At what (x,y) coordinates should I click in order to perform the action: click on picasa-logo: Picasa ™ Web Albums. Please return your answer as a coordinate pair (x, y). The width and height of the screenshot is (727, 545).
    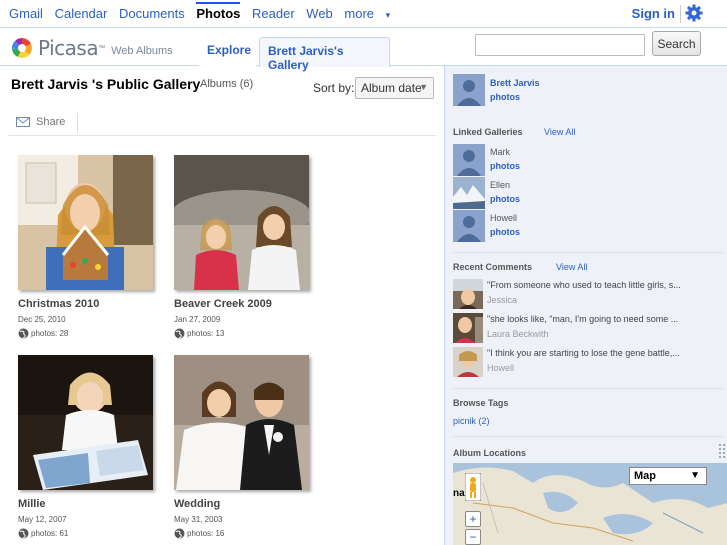
    Looking at the image, I should click on (91, 48).